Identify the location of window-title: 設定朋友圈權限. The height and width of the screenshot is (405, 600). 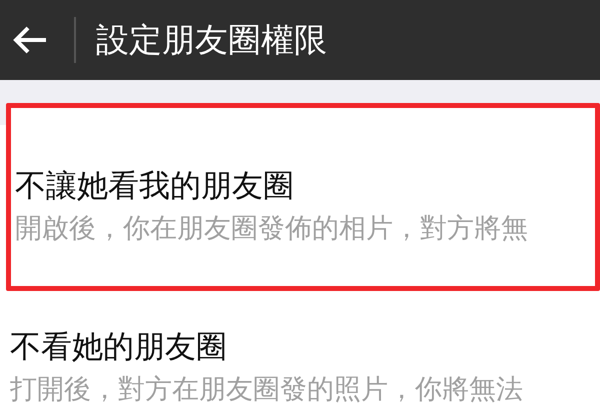
(211, 40).